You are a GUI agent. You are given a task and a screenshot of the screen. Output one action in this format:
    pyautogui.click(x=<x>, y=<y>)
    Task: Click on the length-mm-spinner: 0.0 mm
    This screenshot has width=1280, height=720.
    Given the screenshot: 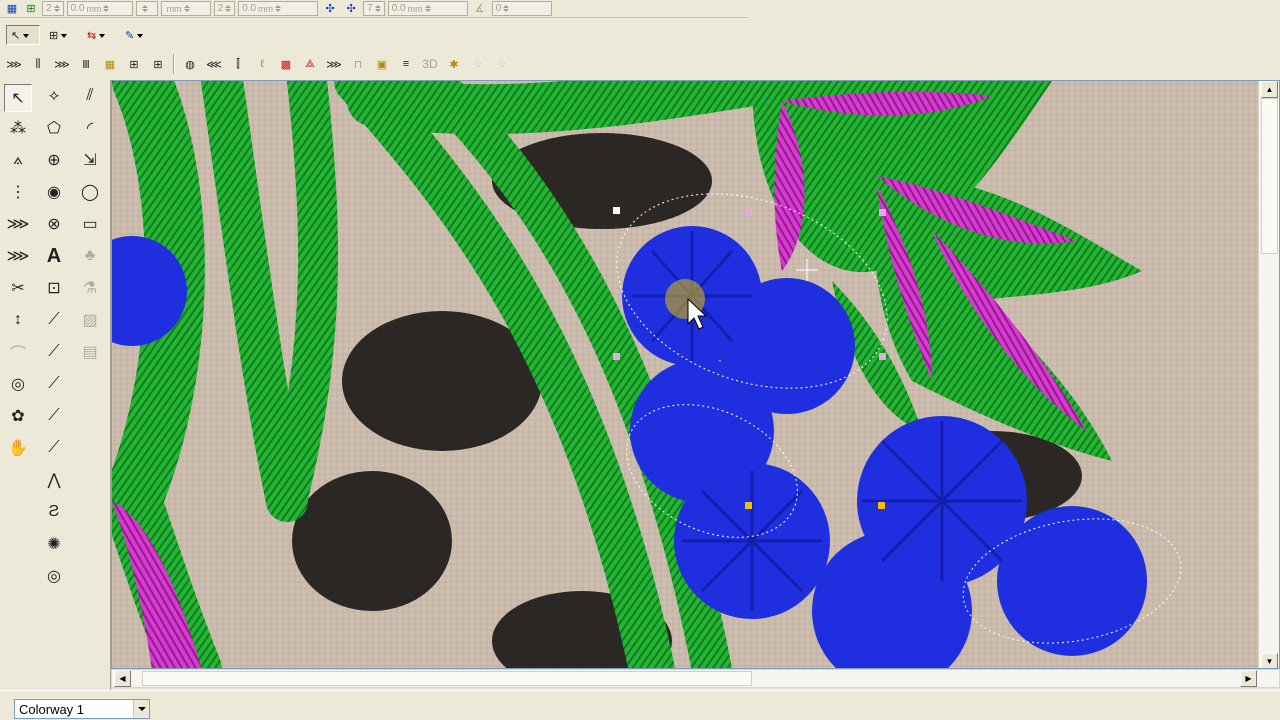 What is the action you would take?
    pyautogui.click(x=427, y=8)
    